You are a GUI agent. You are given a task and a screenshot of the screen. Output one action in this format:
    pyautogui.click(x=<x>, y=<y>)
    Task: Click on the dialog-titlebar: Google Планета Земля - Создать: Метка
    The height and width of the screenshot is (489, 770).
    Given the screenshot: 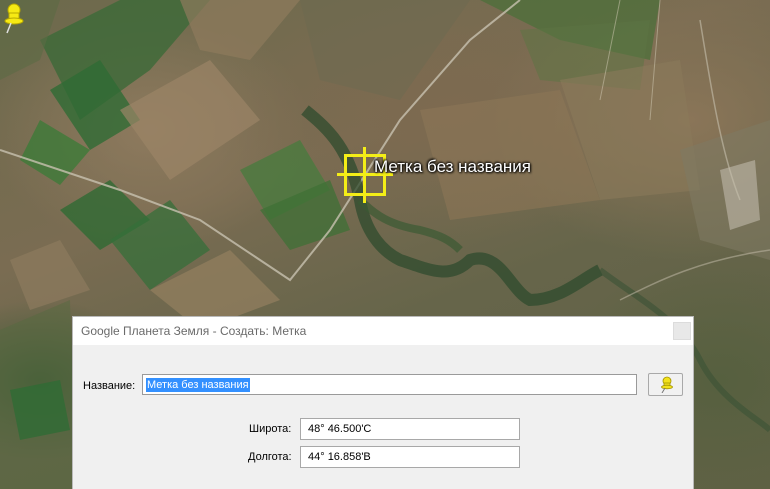 What is the action you would take?
    pyautogui.click(x=383, y=331)
    